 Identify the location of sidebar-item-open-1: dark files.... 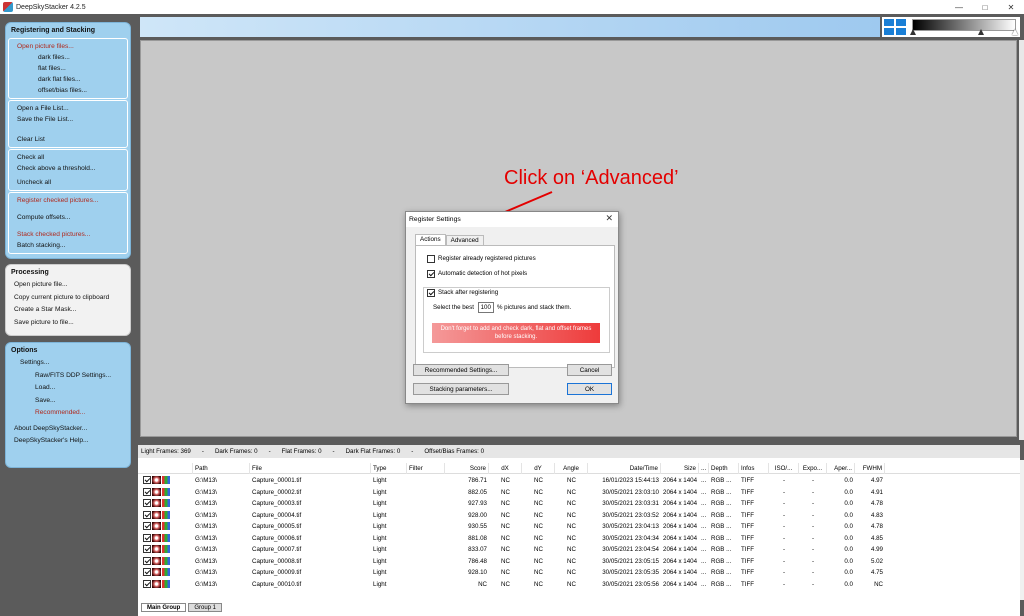
(68, 57).